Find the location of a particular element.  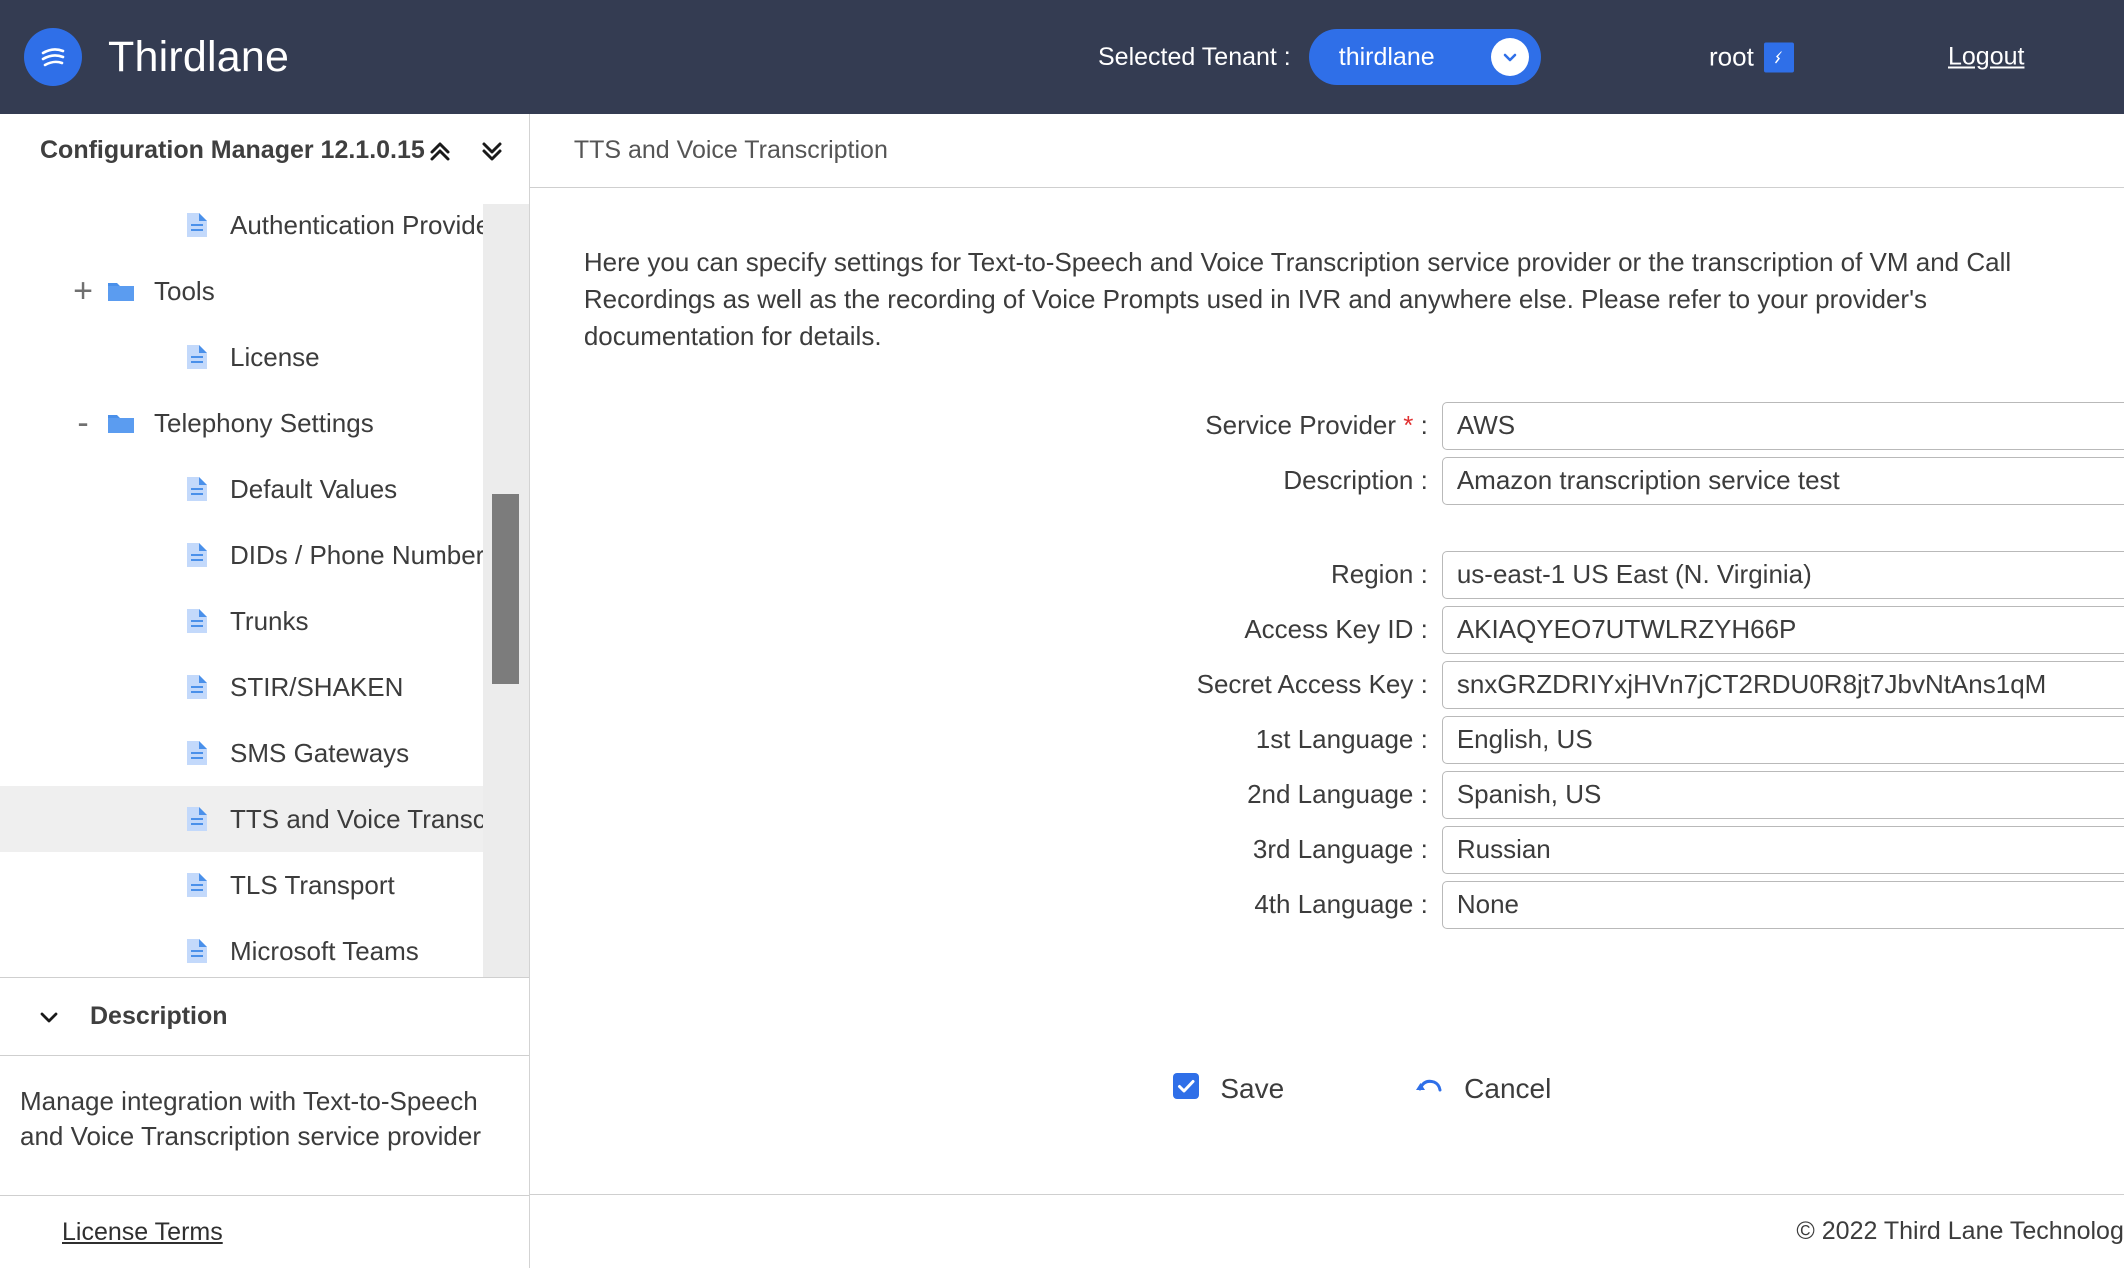

field-row-2nd-language: 2nd Language : Spanish, US is located at coordinates (1327, 794).